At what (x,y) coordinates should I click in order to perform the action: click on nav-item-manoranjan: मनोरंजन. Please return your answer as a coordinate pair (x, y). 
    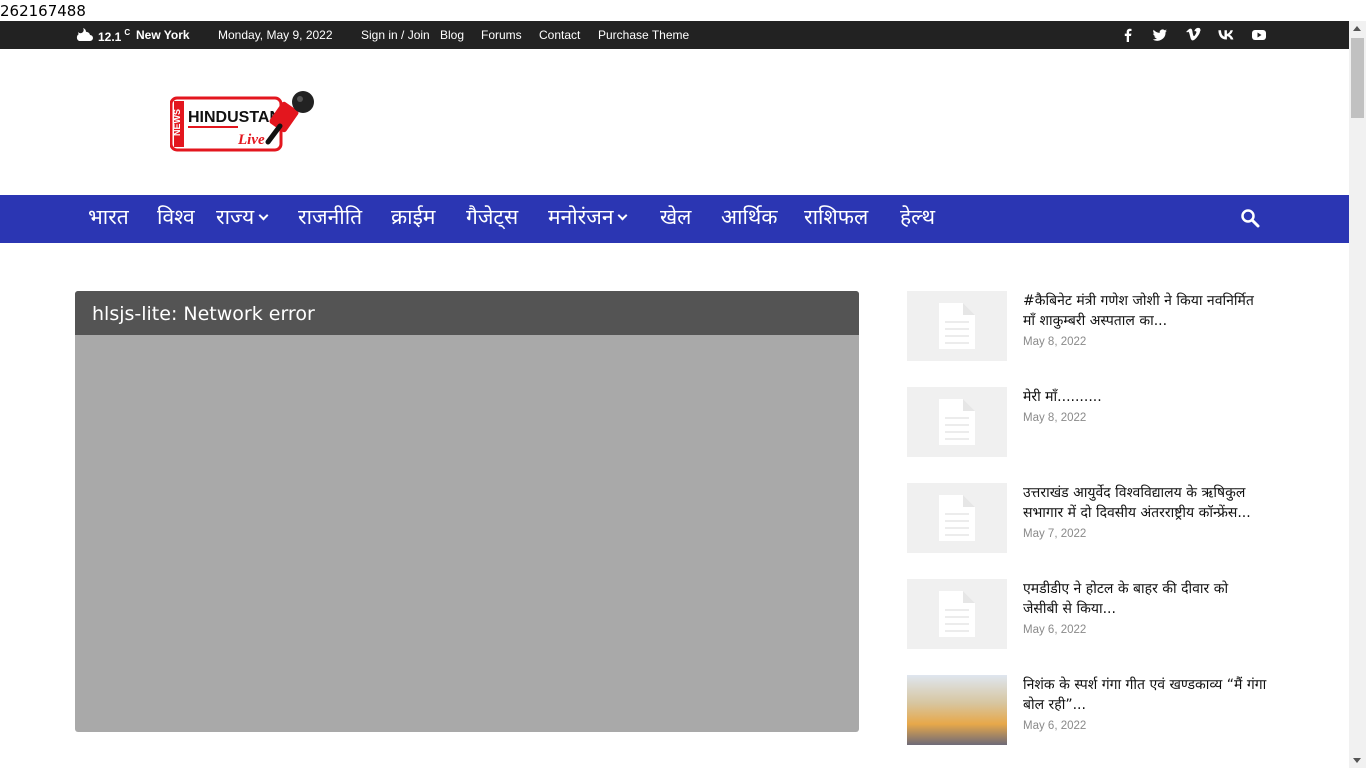
    Looking at the image, I should click on (588, 217).